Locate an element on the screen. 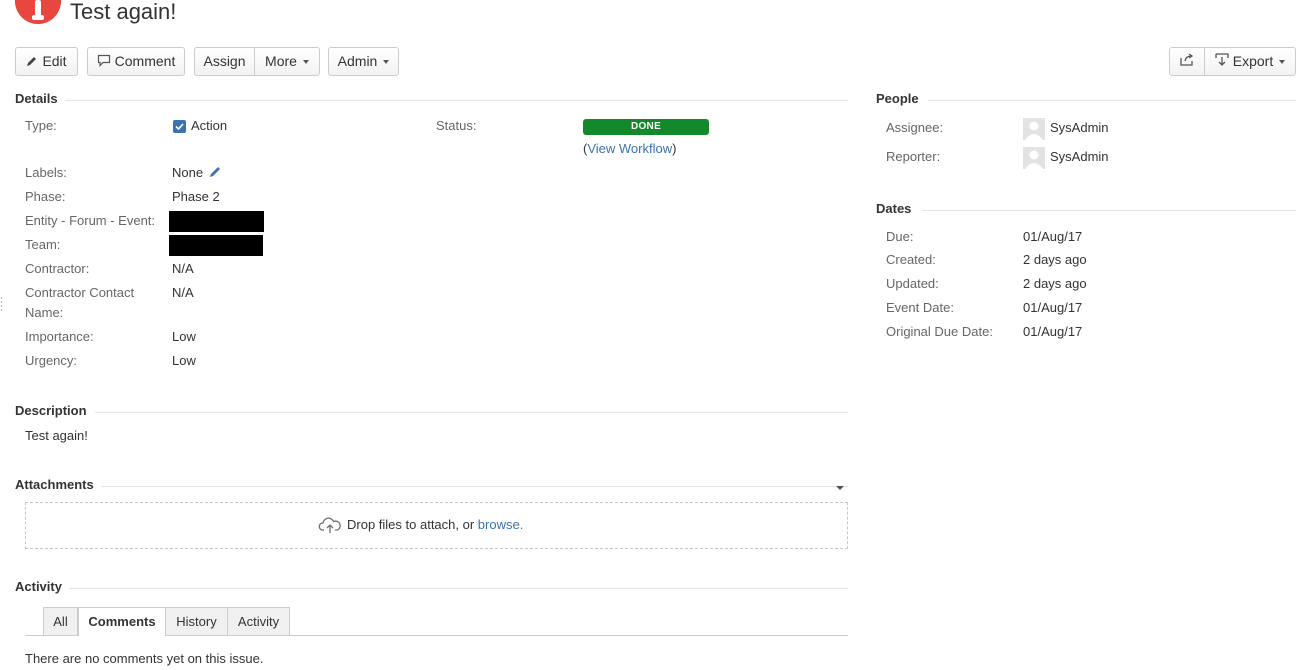 The width and height of the screenshot is (1316, 670). project-logo-icon is located at coordinates (38, 12).